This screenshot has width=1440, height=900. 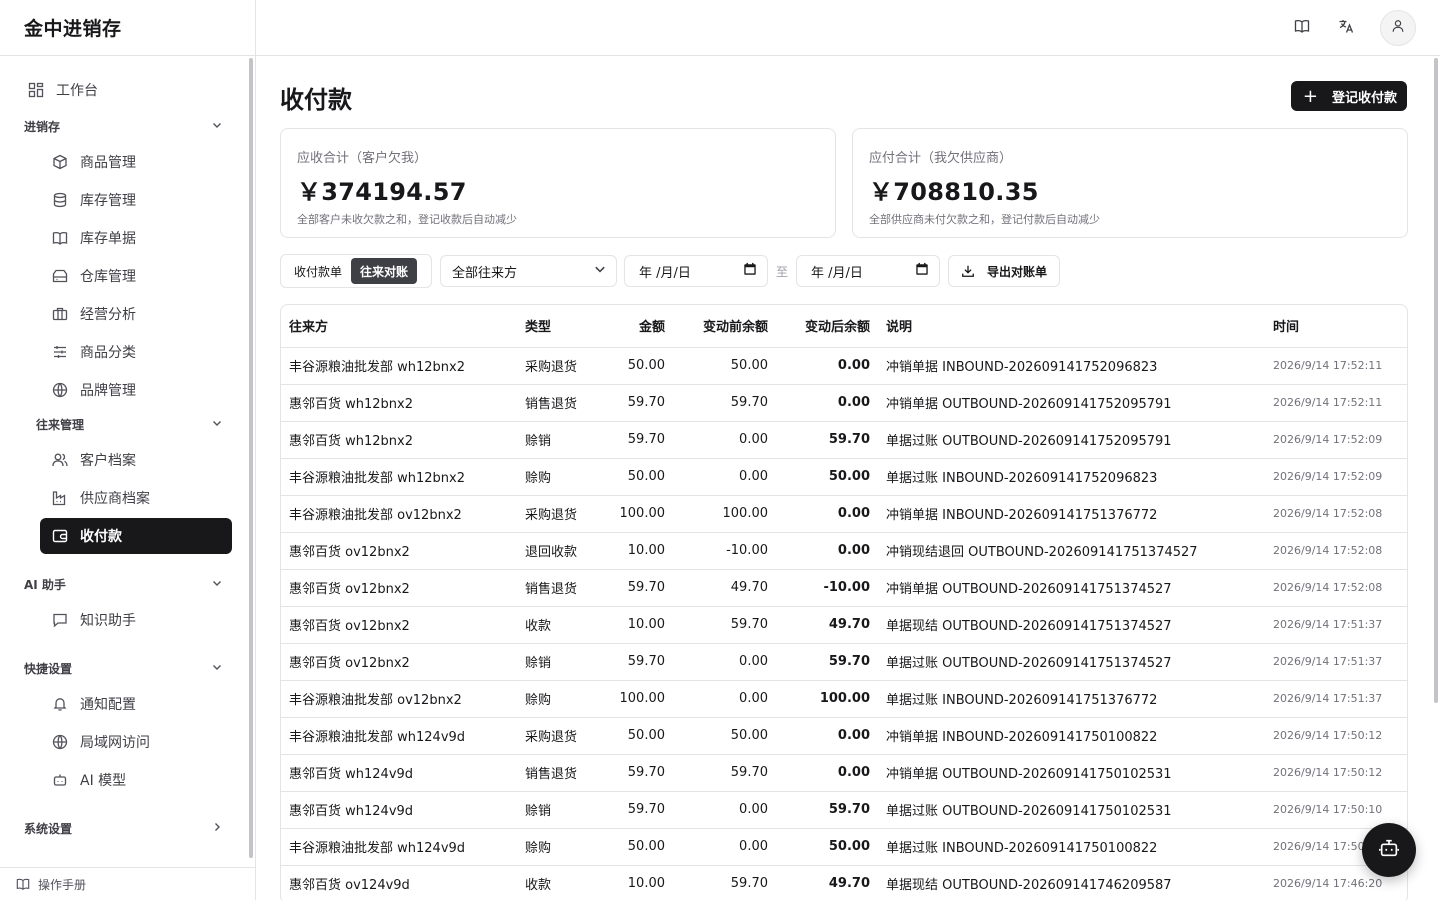 I want to click on book-icon, so click(x=23, y=884).